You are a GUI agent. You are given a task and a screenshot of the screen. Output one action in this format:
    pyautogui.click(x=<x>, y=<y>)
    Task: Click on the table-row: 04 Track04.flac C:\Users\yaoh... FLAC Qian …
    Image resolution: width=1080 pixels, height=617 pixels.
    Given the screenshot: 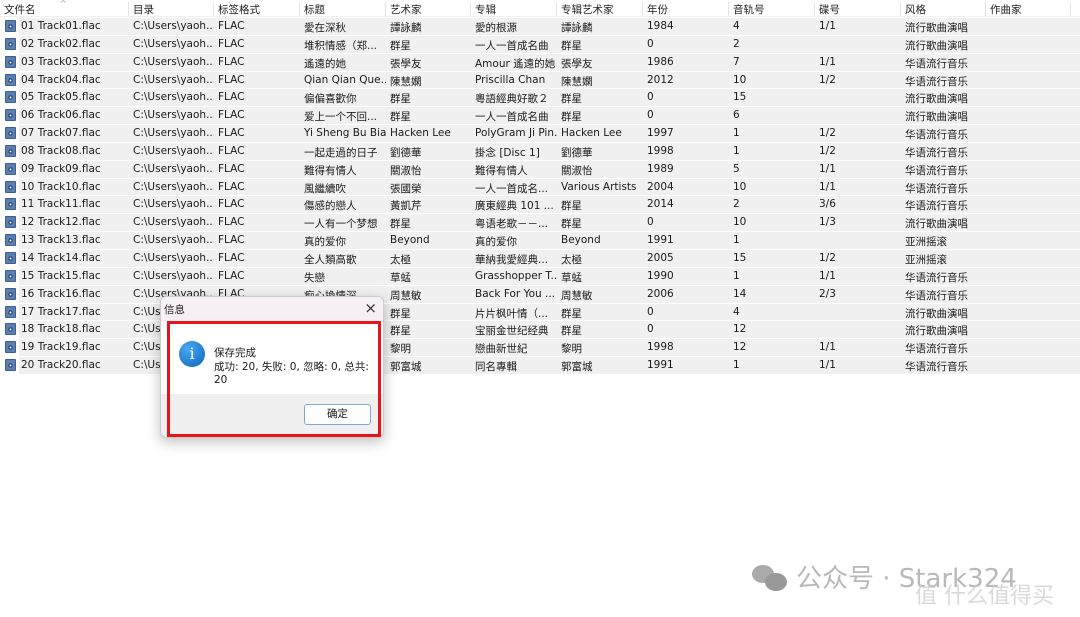 What is the action you would take?
    pyautogui.click(x=540, y=80)
    